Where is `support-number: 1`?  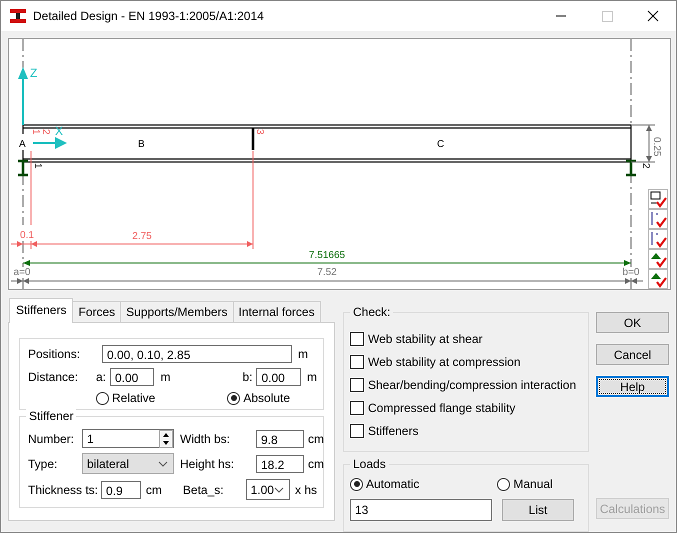 support-number: 1 is located at coordinates (37, 166).